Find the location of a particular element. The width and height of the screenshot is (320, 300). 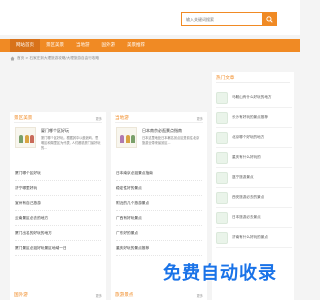

nav-item-home: 网站首页 is located at coordinates (25, 45).